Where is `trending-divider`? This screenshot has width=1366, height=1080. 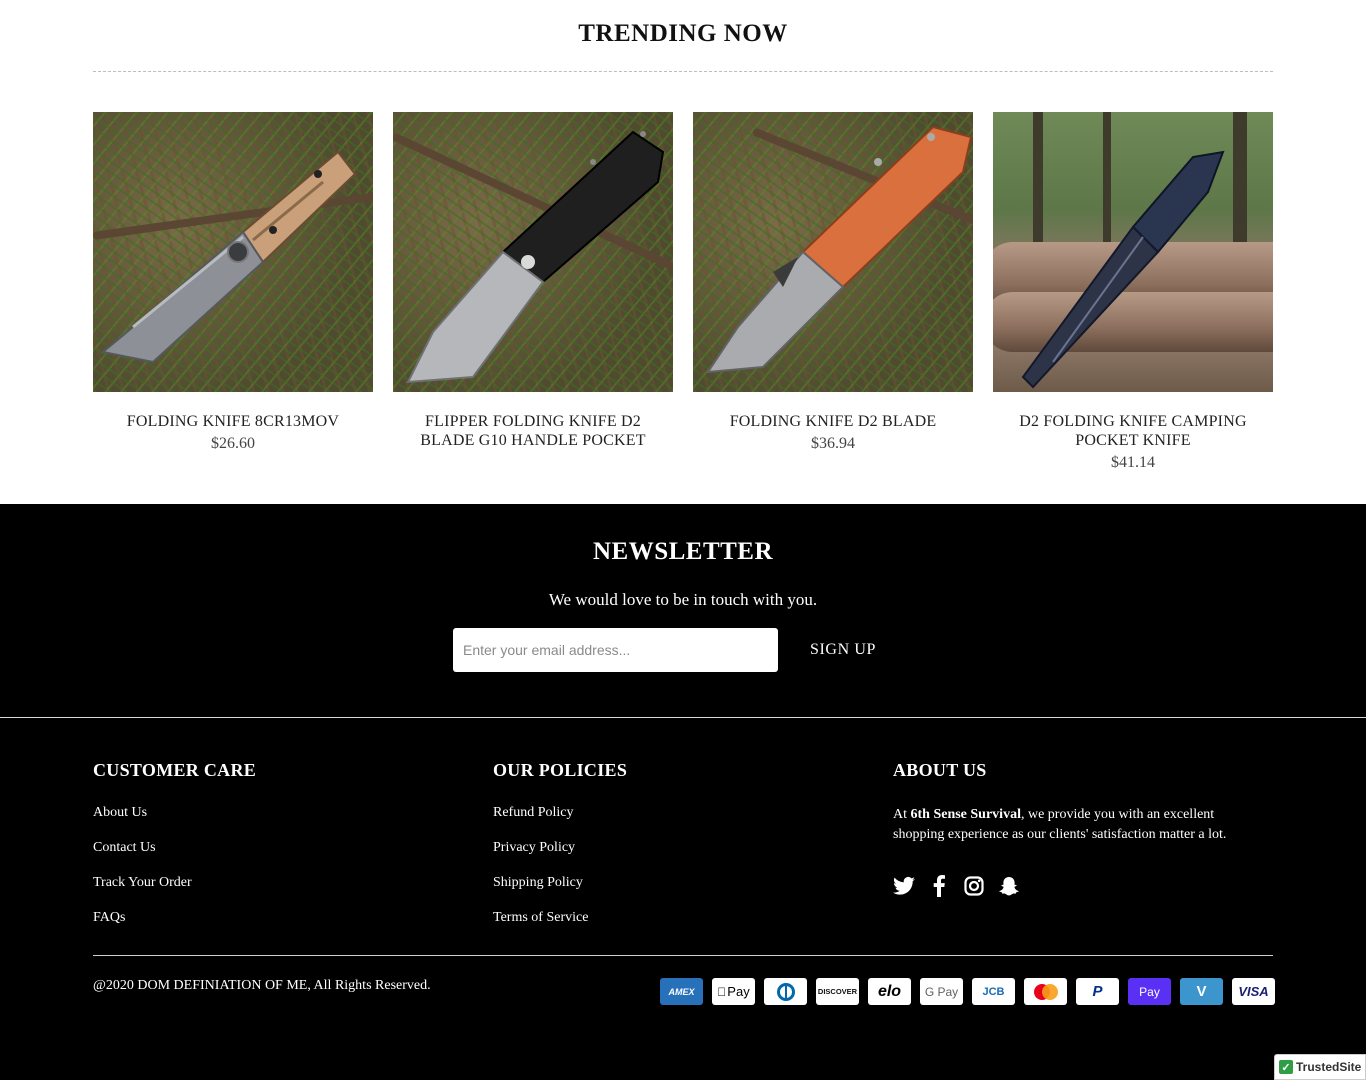
trending-divider is located at coordinates (683, 71).